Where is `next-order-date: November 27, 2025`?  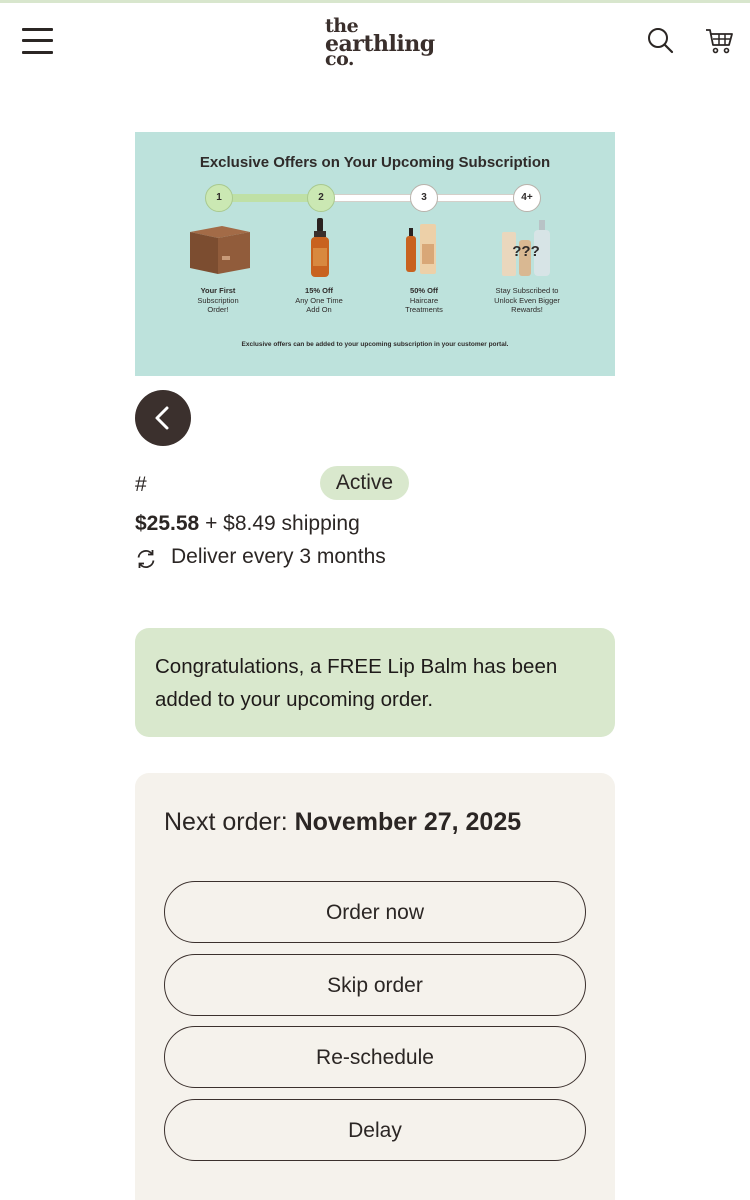
next-order-date: November 27, 2025 is located at coordinates (408, 822).